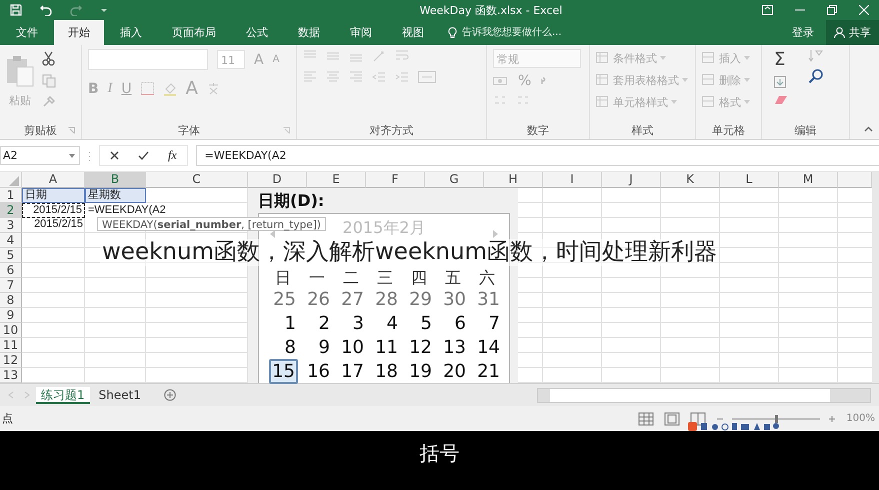 The height and width of the screenshot is (490, 879). I want to click on calendar-day: 10, so click(352, 347).